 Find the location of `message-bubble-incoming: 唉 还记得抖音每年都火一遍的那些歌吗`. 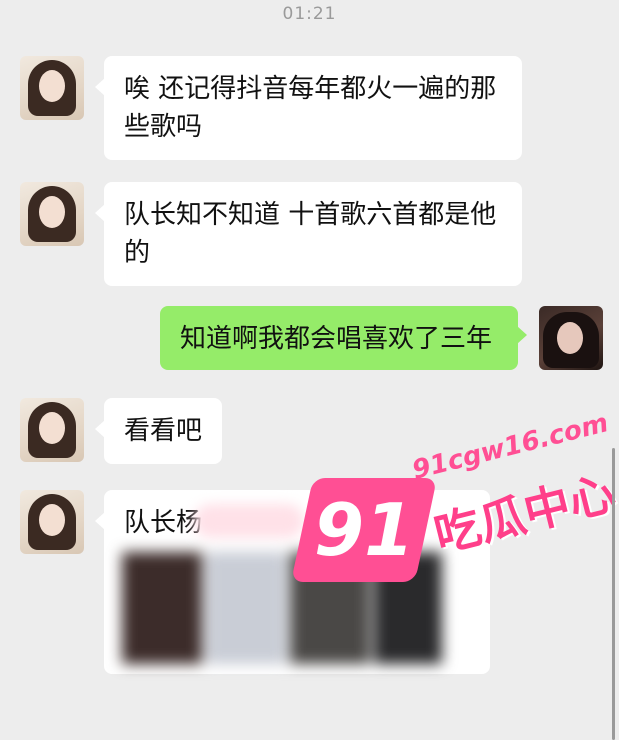

message-bubble-incoming: 唉 还记得抖音每年都火一遍的那些歌吗 is located at coordinates (308, 108).